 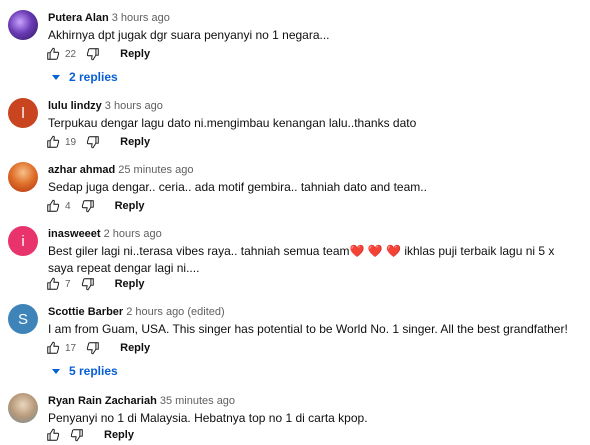 I want to click on avatar: l, so click(x=23, y=113).